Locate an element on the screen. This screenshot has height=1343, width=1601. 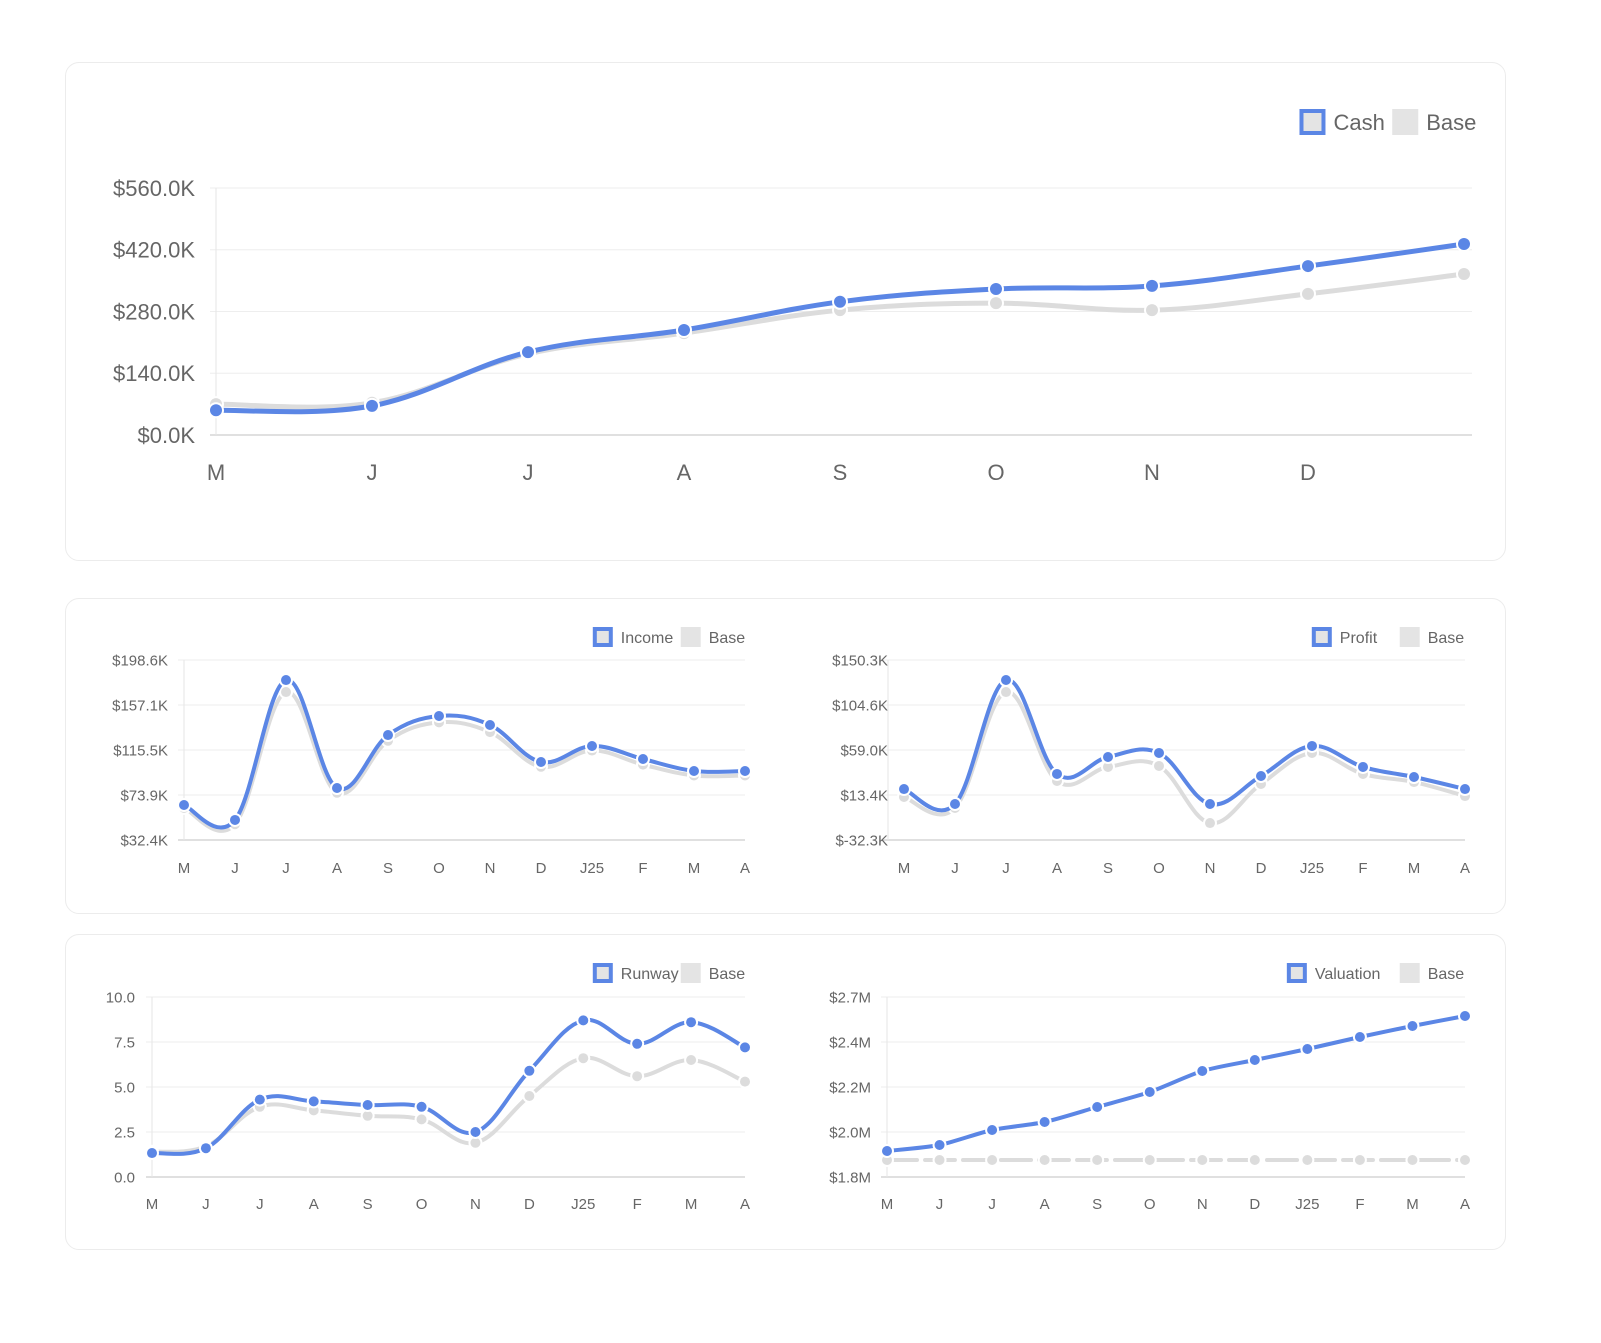
y-tick-label: $104.6K is located at coordinates (860, 705).